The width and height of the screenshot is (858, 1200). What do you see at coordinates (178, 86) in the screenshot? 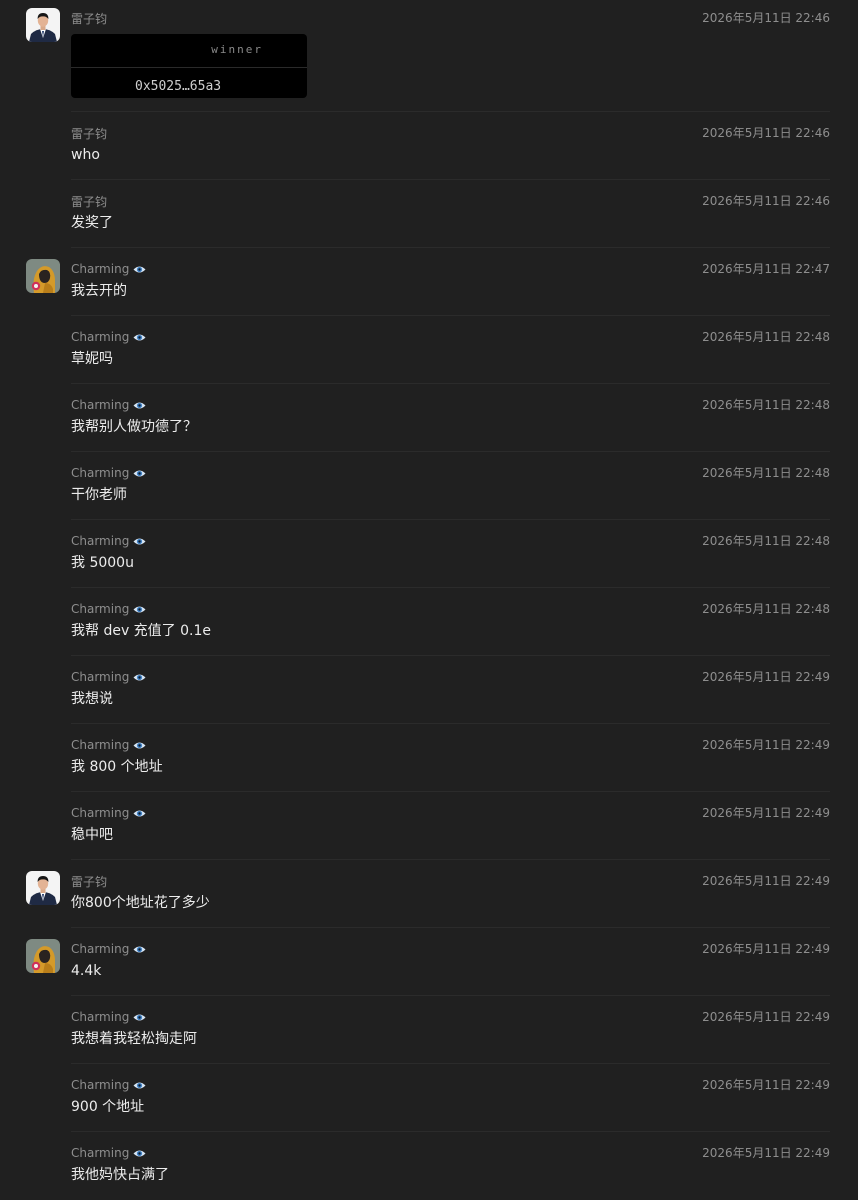
I see `wallet-address: 0x5025…65a3` at bounding box center [178, 86].